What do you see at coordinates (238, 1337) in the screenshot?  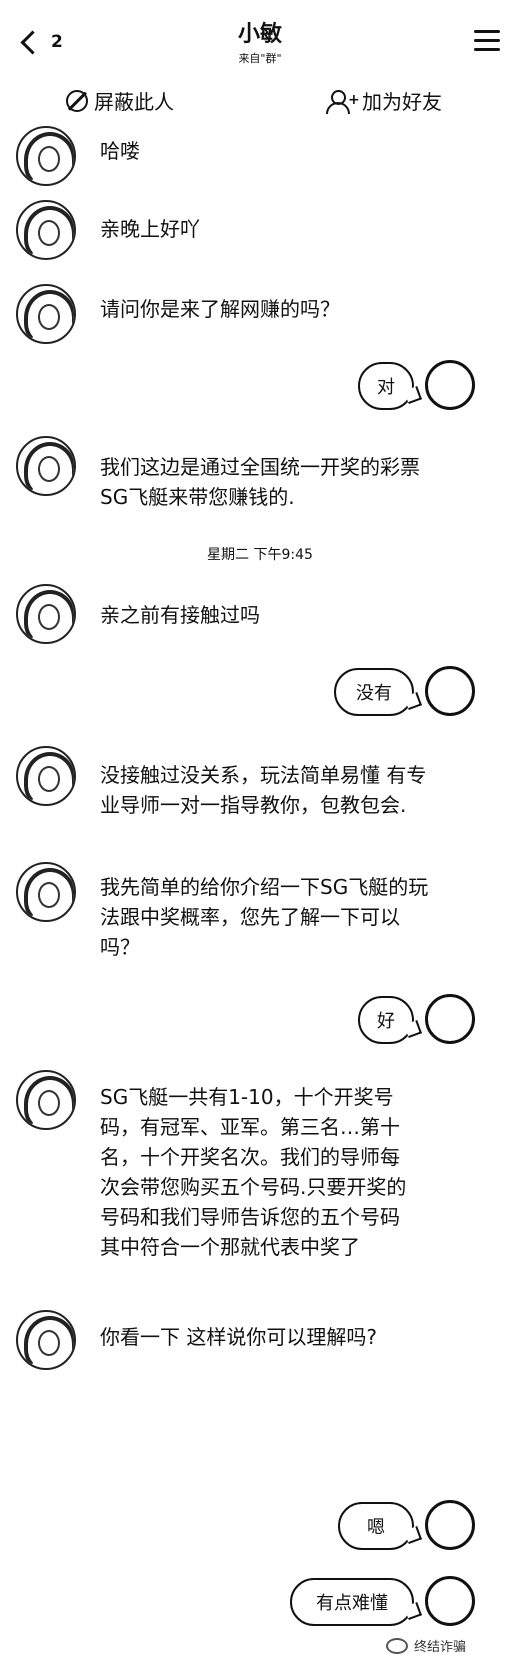 I see `message-text: 你看一下 这样说你可以理解吗?` at bounding box center [238, 1337].